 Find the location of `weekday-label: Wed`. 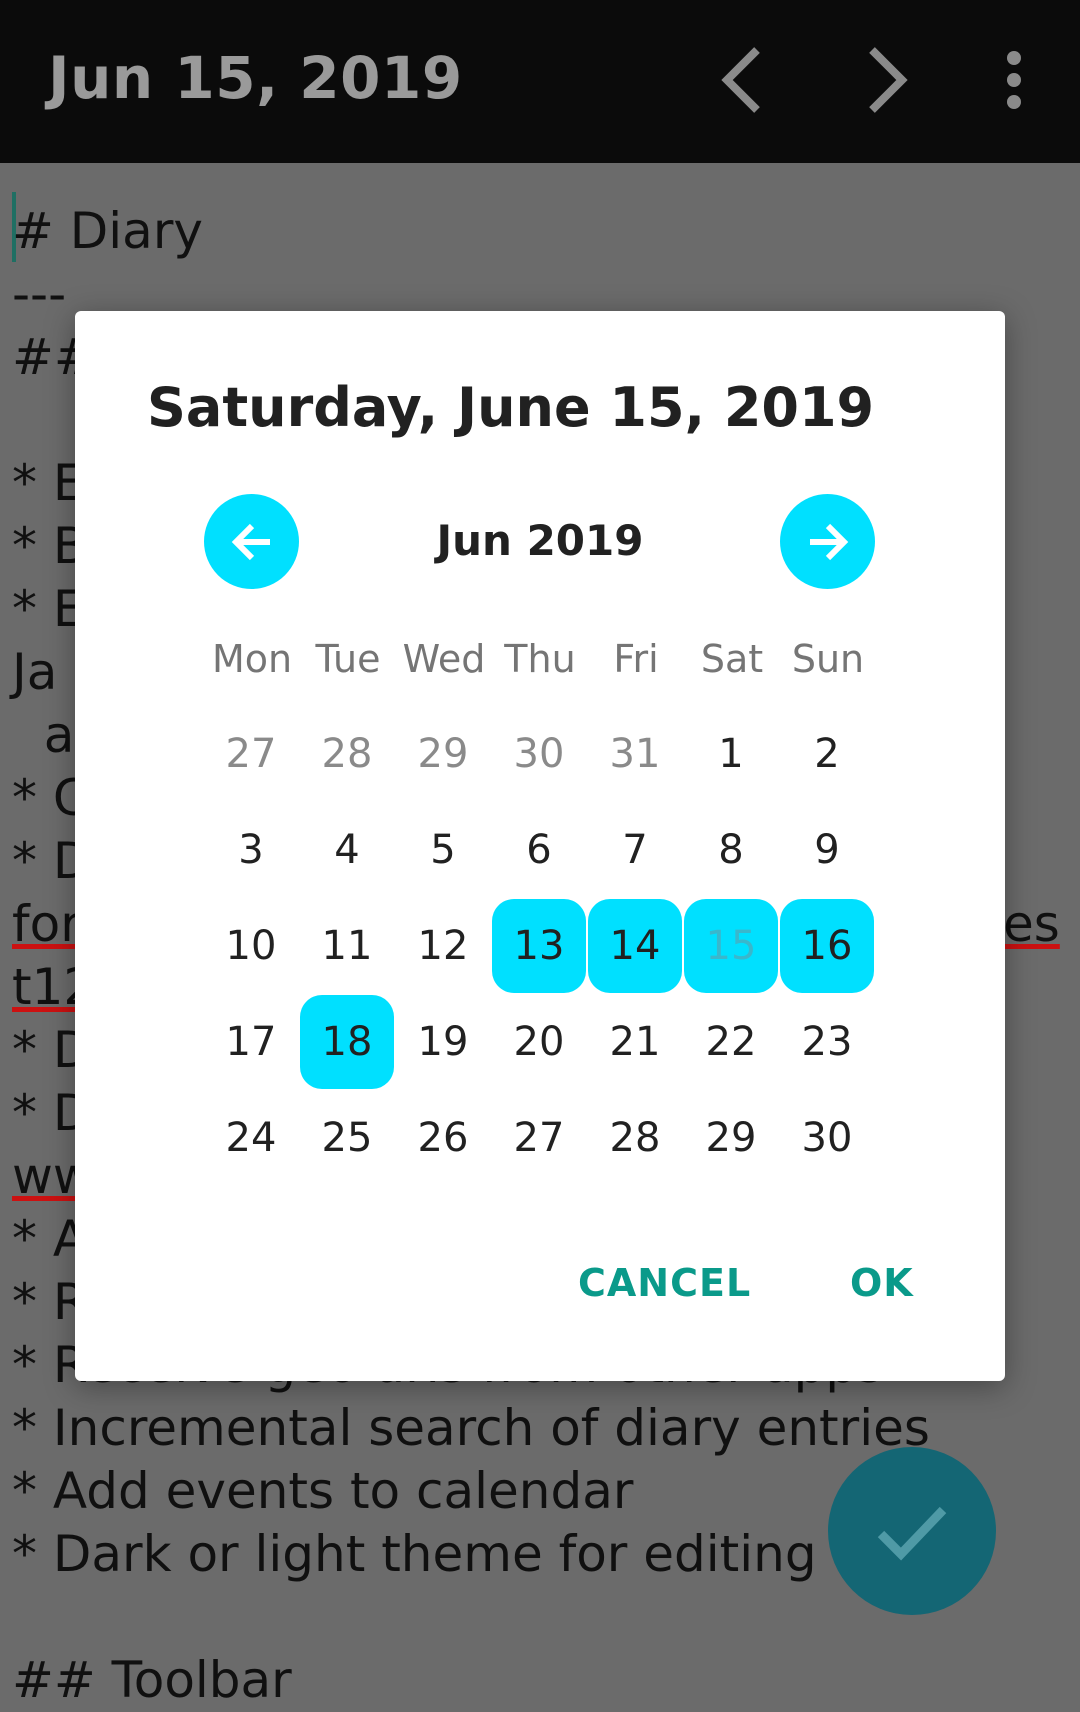

weekday-label: Wed is located at coordinates (444, 659).